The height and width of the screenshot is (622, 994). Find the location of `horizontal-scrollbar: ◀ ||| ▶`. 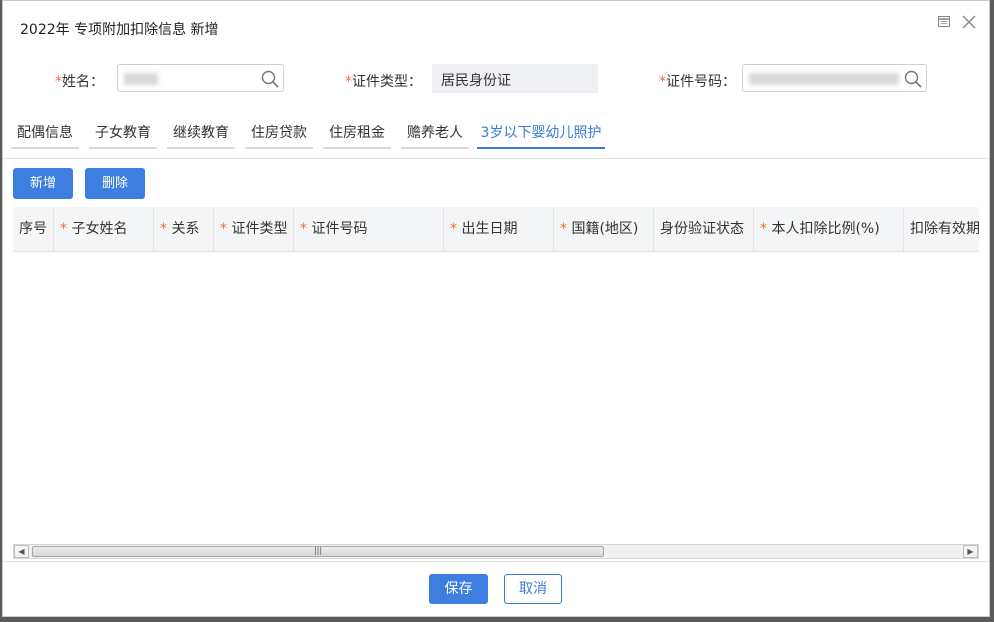

horizontal-scrollbar: ◀ ||| ▶ is located at coordinates (496, 551).